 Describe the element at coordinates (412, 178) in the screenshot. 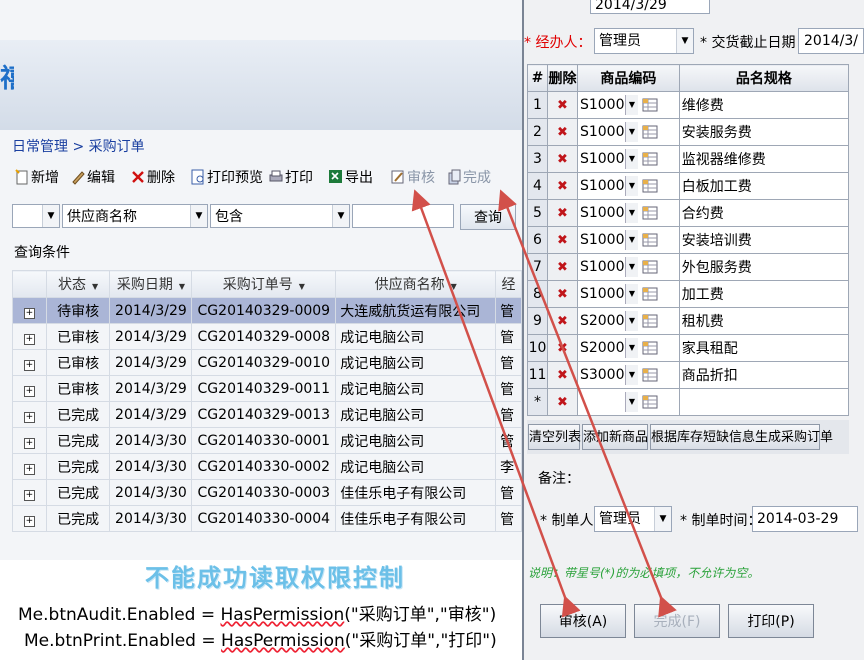

I see `audit-button: 审核` at that location.